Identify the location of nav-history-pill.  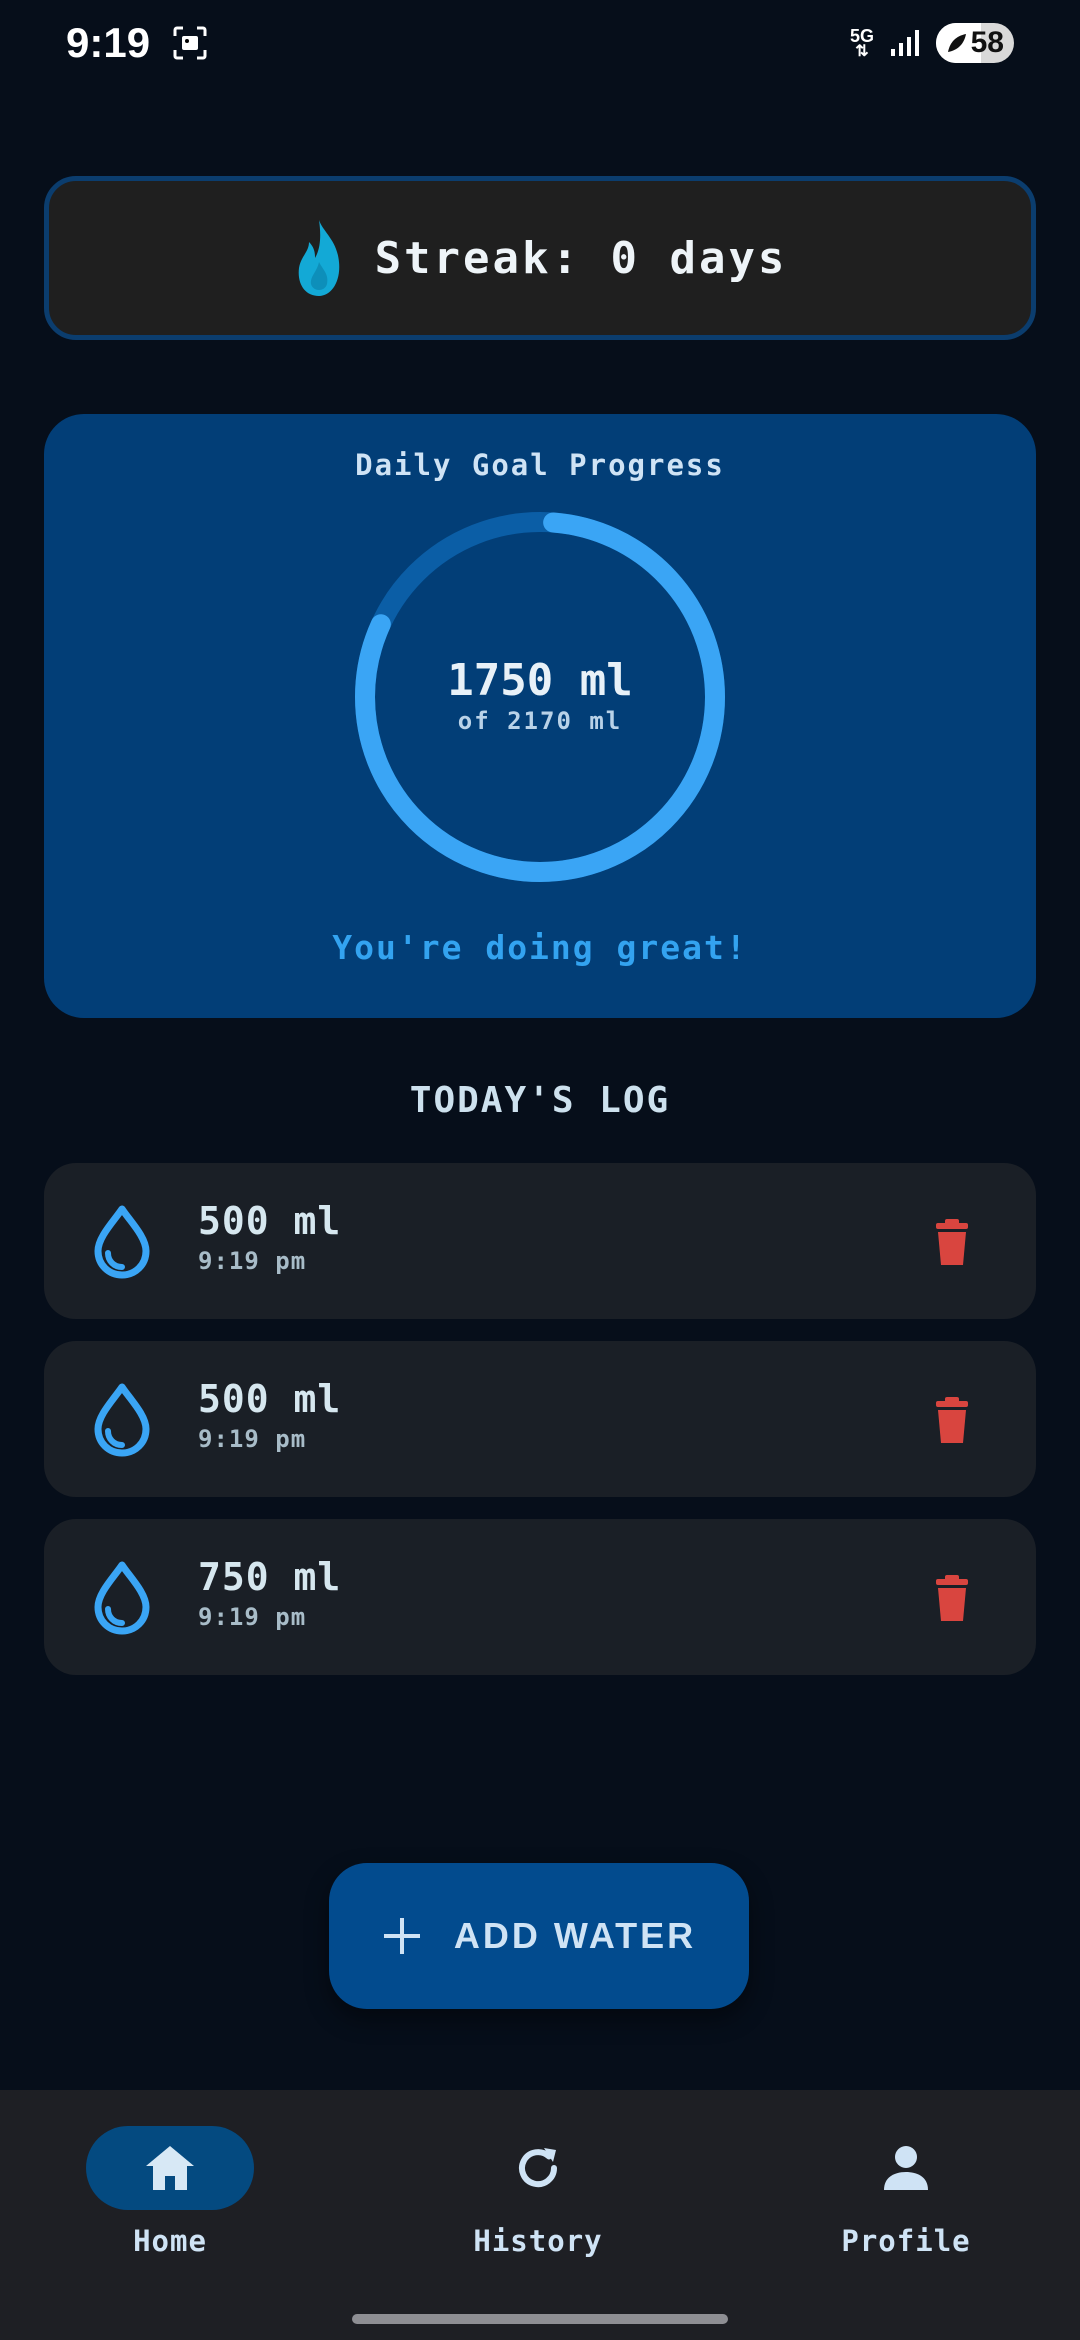
(538, 2168).